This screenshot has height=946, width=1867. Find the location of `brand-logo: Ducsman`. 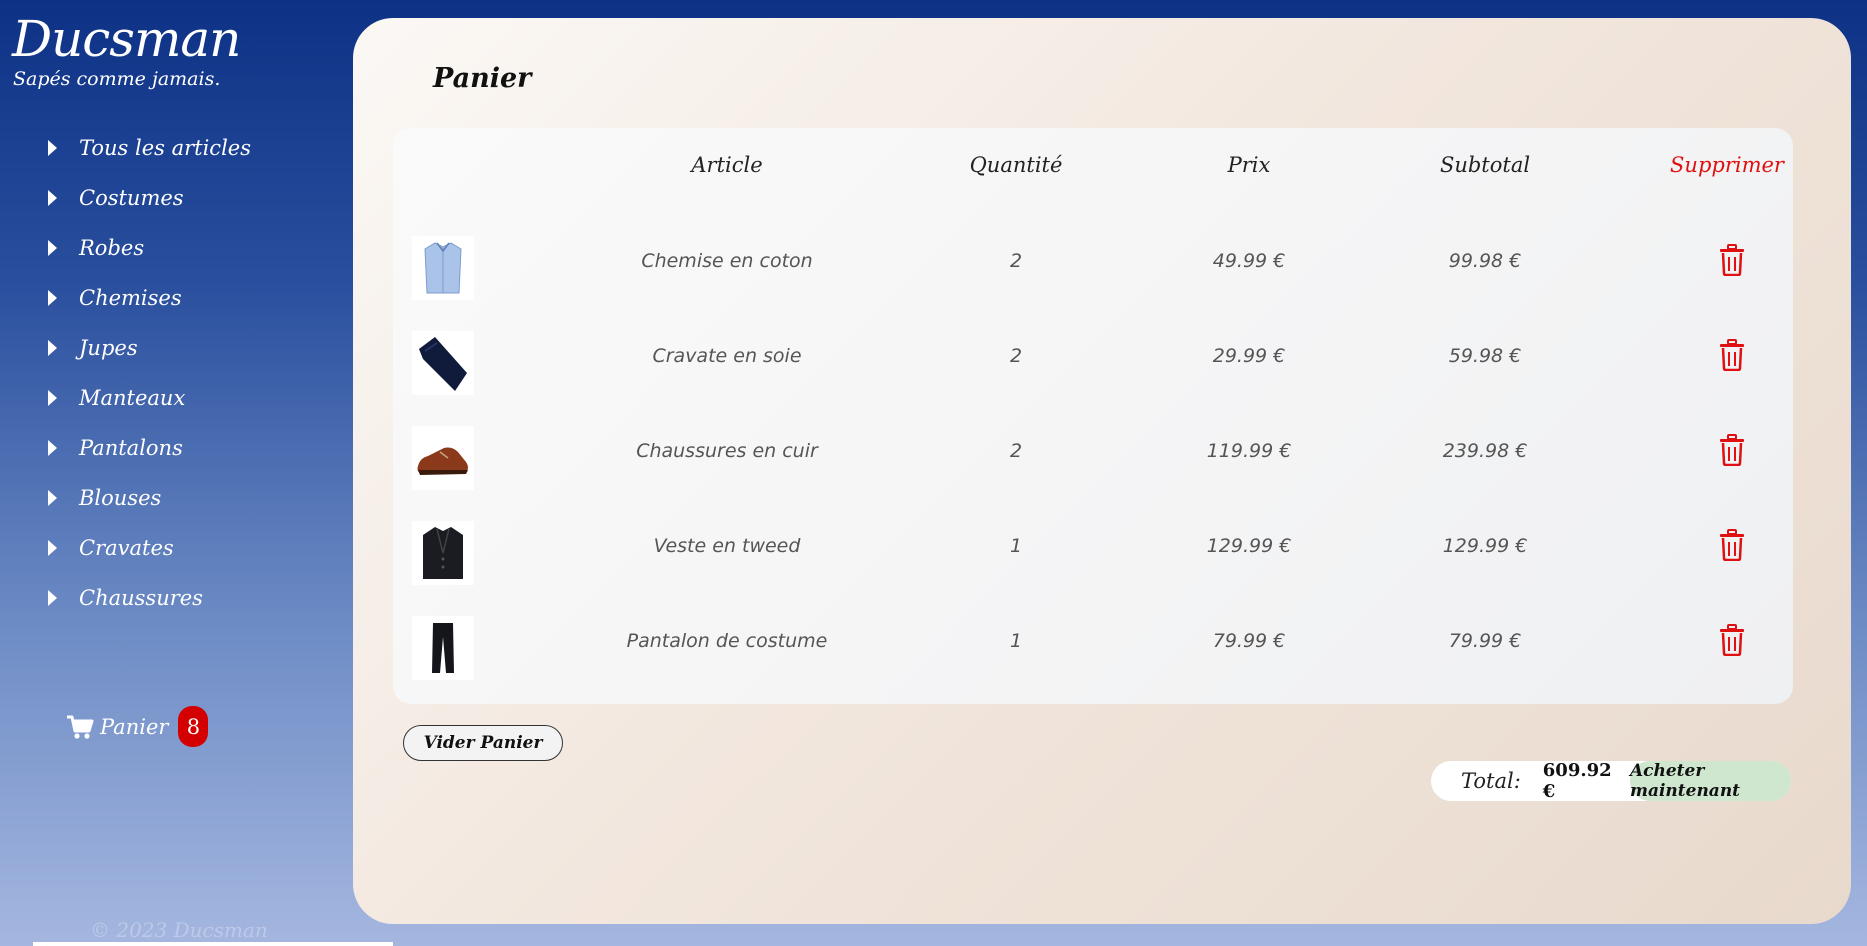

brand-logo: Ducsman is located at coordinates (126, 39).